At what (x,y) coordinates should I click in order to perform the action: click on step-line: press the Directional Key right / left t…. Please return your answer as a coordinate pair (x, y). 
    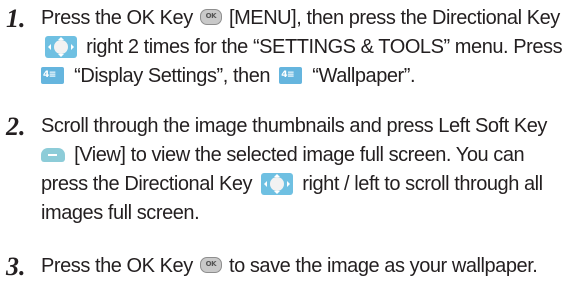
    Looking at the image, I should click on (292, 184).